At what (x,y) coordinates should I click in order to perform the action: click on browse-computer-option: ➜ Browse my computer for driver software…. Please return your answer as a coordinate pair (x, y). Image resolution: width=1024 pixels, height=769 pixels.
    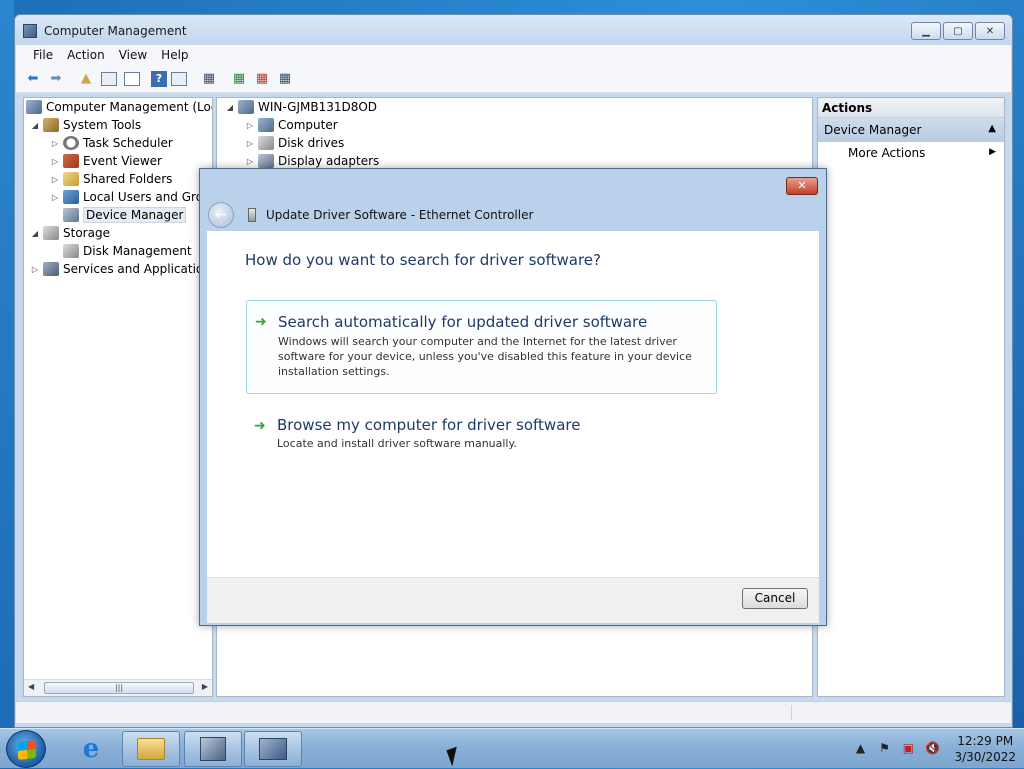
    Looking at the image, I should click on (481, 438).